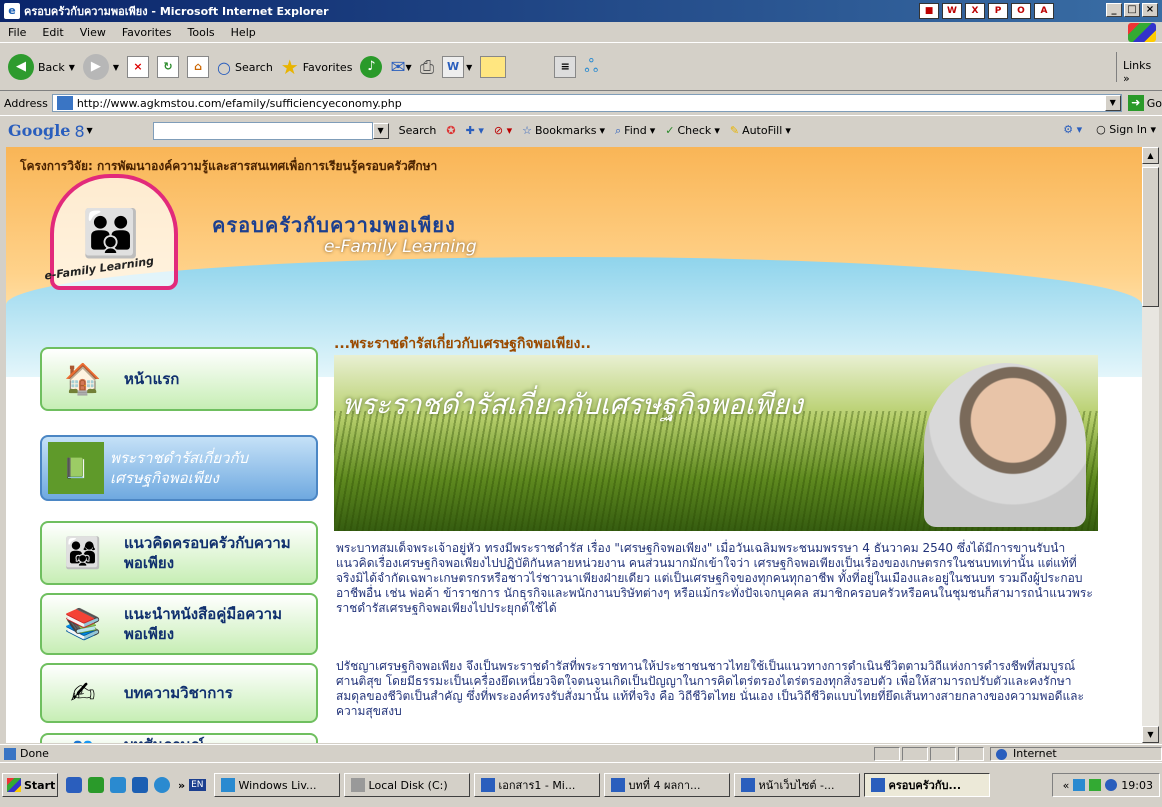  Describe the element at coordinates (1150, 734) in the screenshot. I see `scroll-down-icon: ▼` at that location.